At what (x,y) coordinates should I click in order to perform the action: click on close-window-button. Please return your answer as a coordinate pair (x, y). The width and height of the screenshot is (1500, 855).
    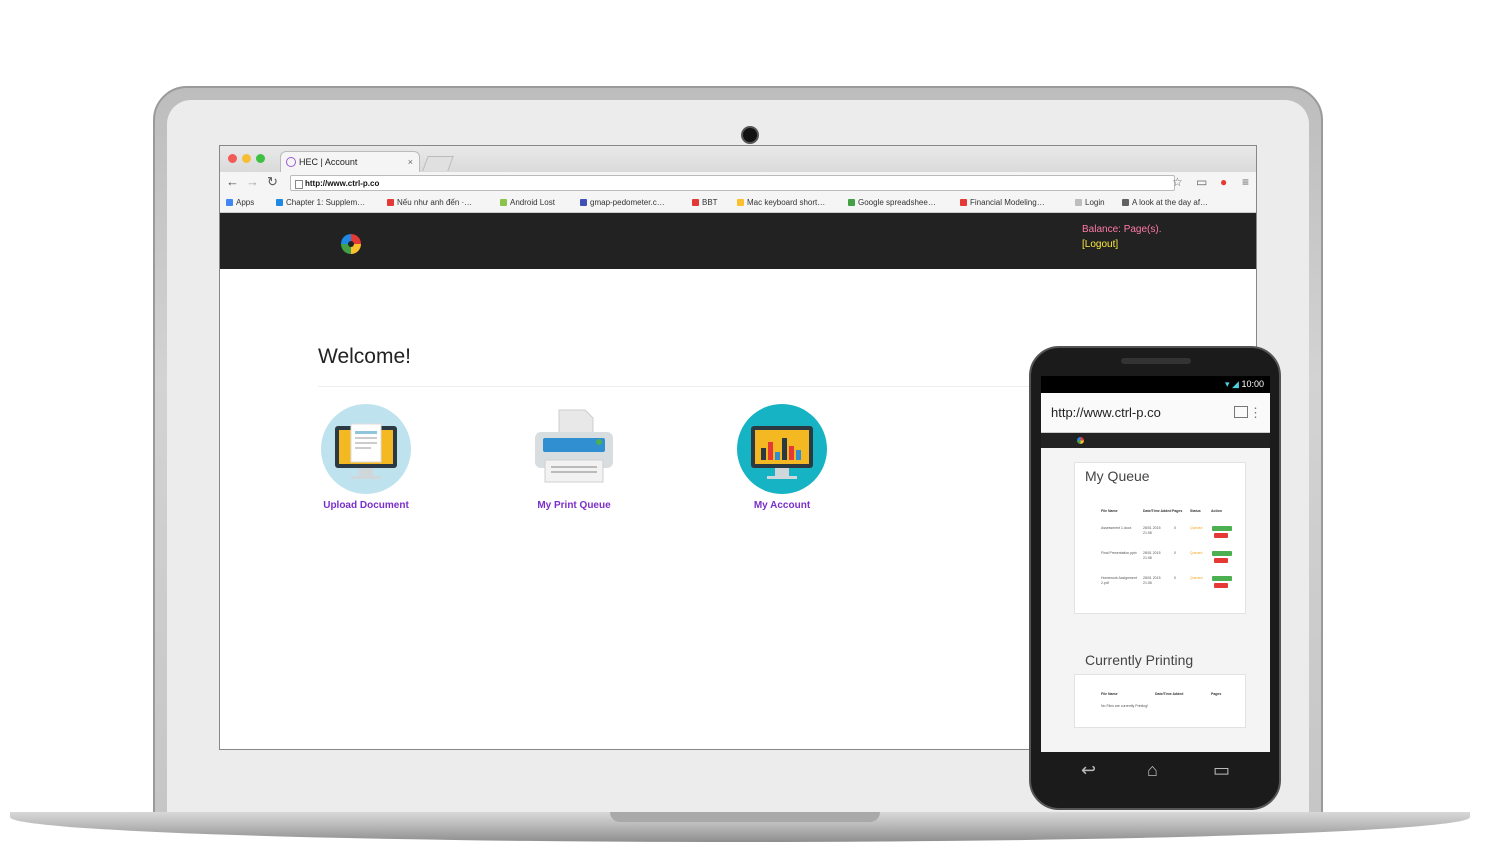
    Looking at the image, I should click on (232, 158).